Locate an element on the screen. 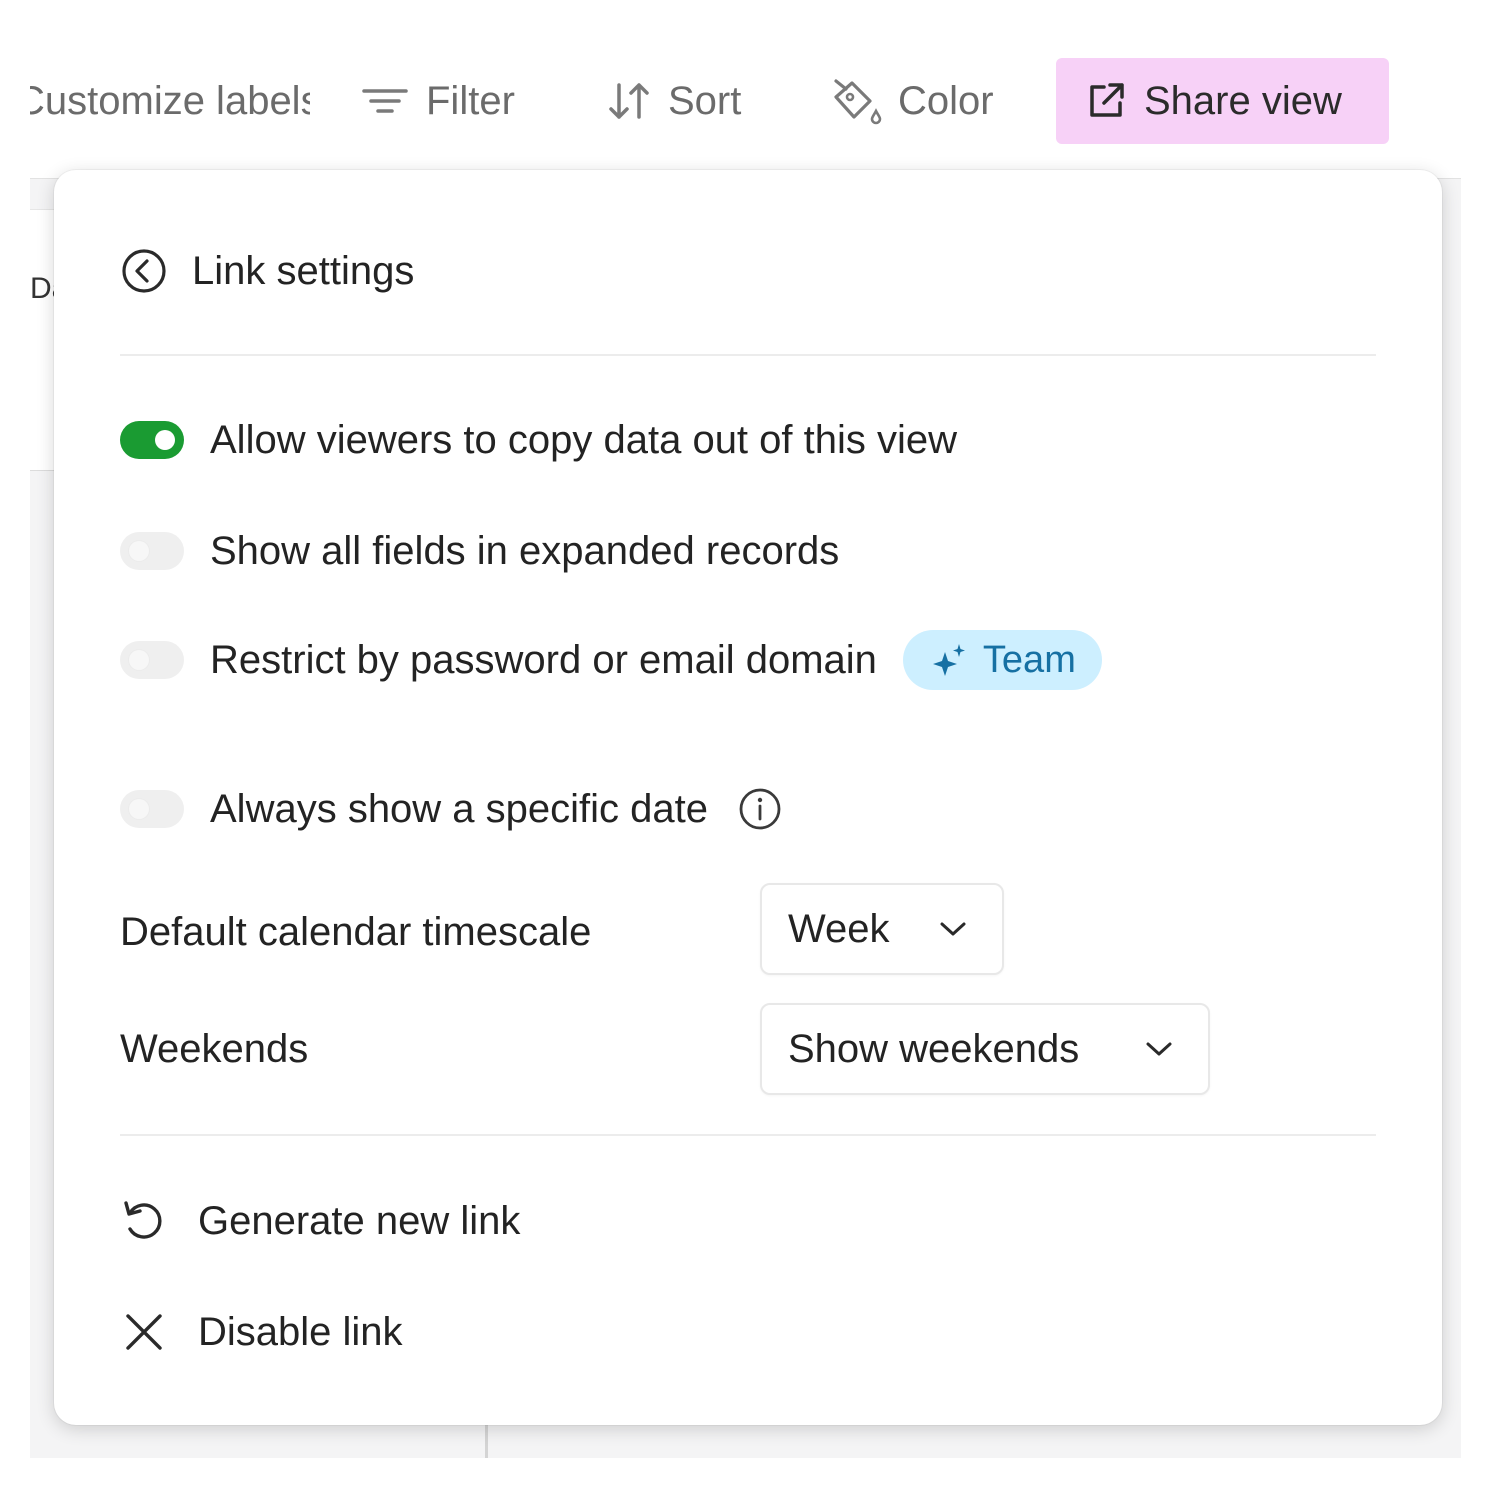 The width and height of the screenshot is (1491, 1488). disable-link-button: Disable link is located at coordinates (261, 1332).